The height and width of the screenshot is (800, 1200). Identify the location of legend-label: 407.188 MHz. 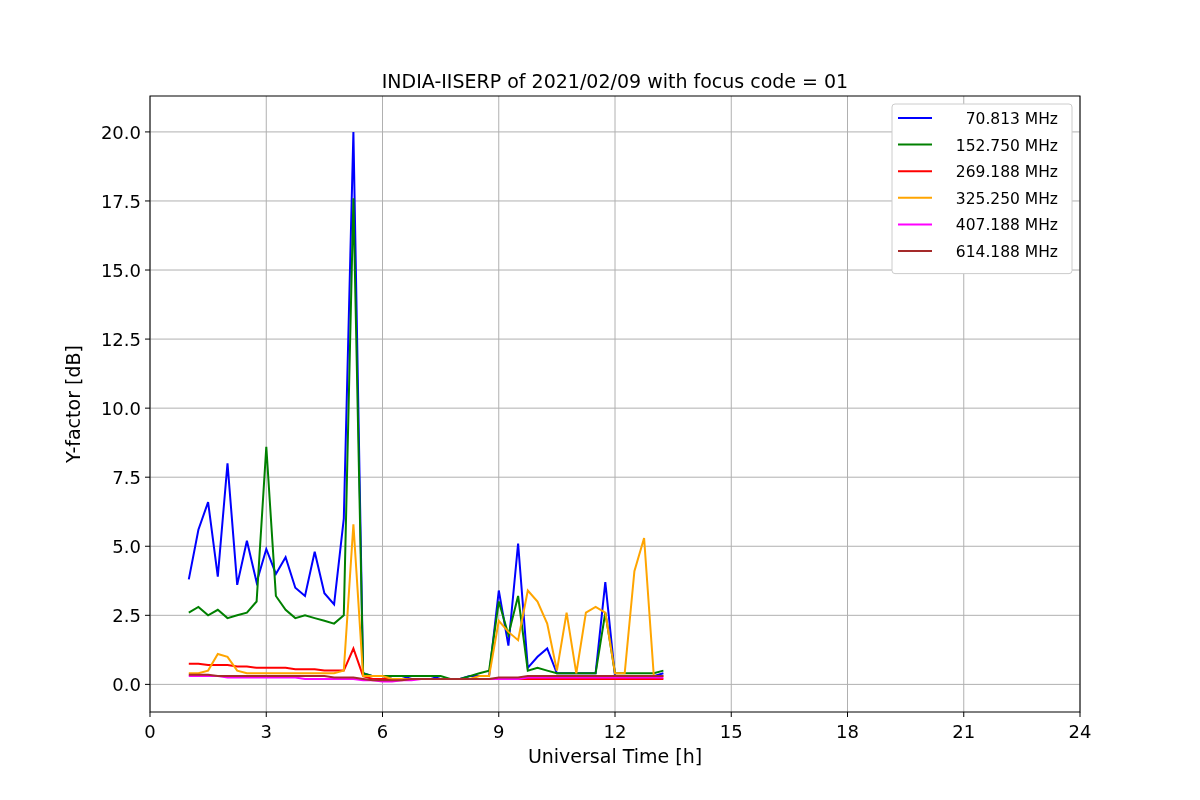
(1006, 225).